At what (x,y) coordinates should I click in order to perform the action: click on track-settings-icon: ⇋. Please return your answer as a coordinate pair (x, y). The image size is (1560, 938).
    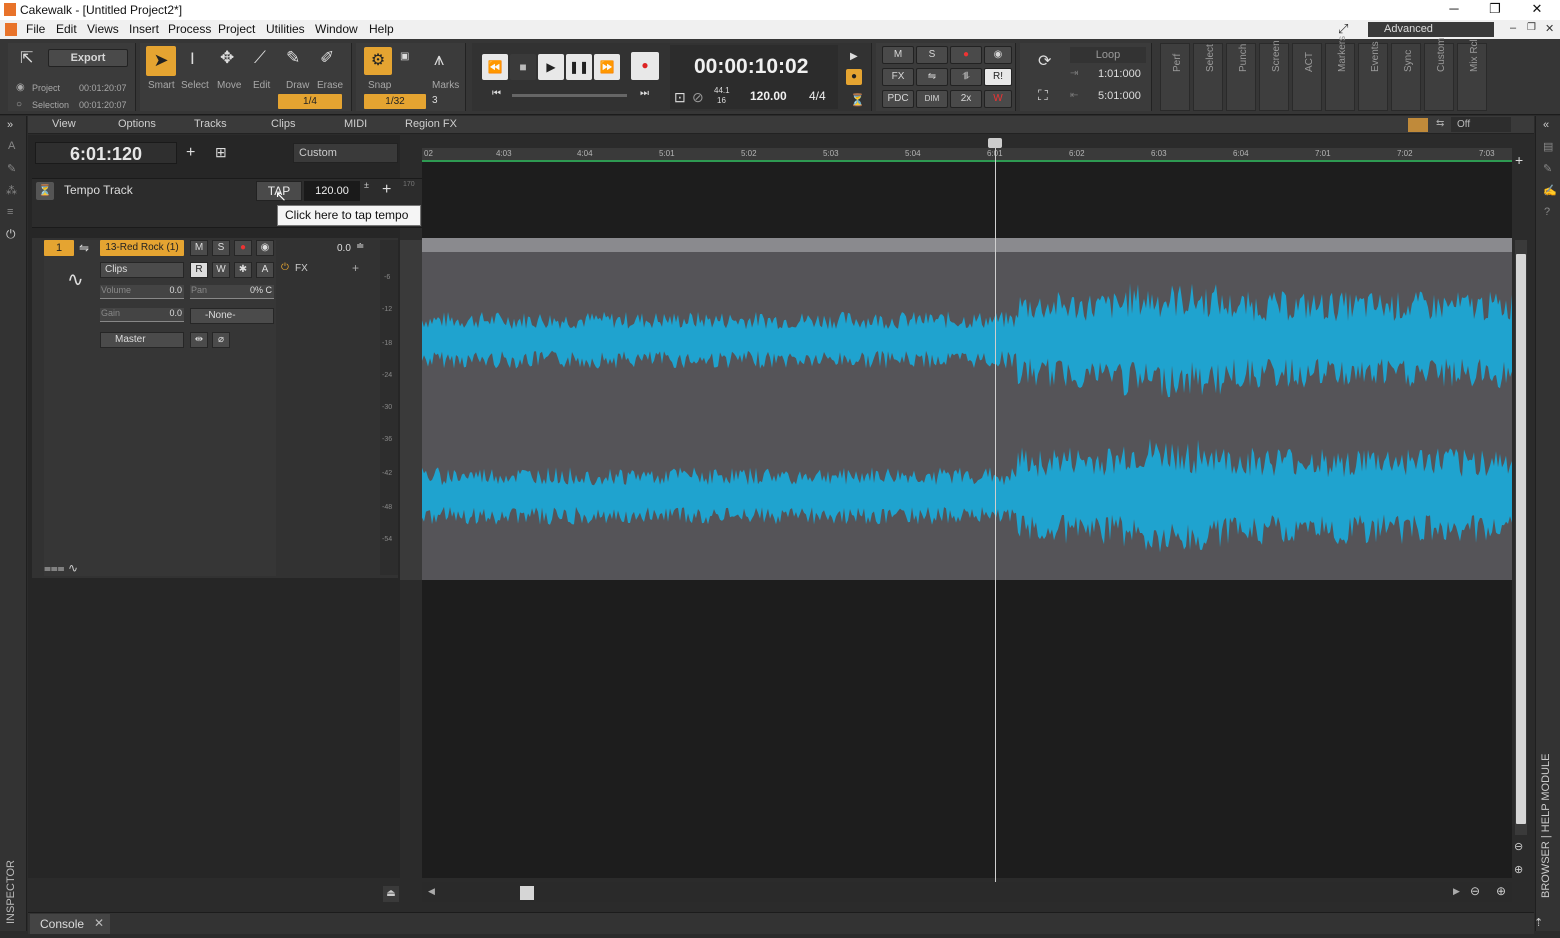
    Looking at the image, I should click on (84, 248).